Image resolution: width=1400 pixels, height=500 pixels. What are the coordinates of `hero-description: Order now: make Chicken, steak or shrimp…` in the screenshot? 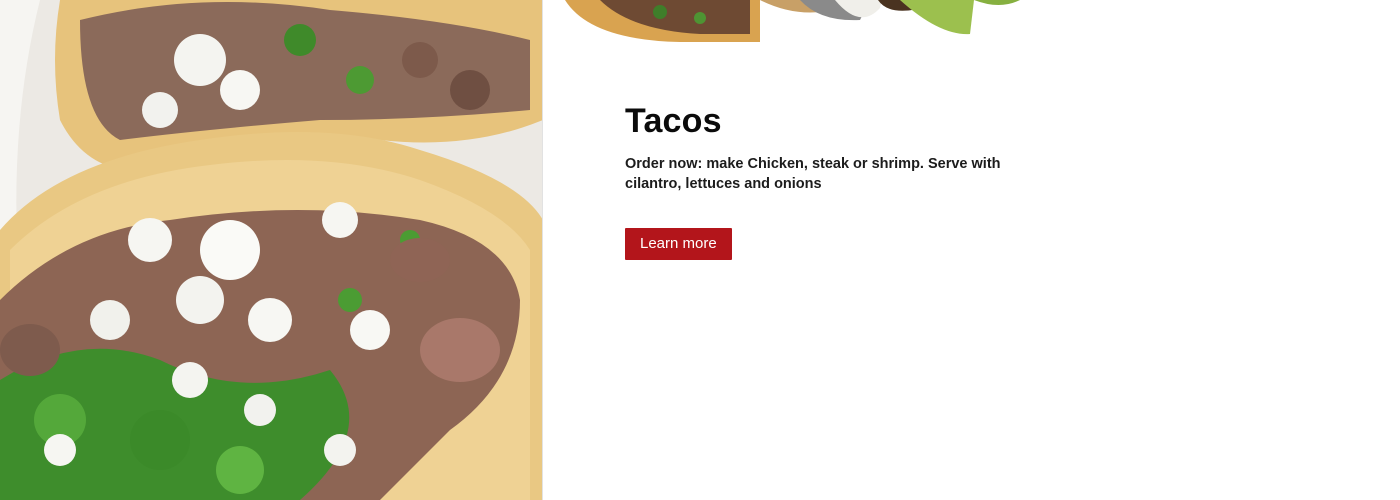 It's located at (813, 174).